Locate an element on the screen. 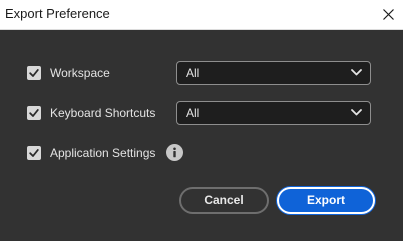  keyboard-shortcuts-select: All is located at coordinates (273, 113).